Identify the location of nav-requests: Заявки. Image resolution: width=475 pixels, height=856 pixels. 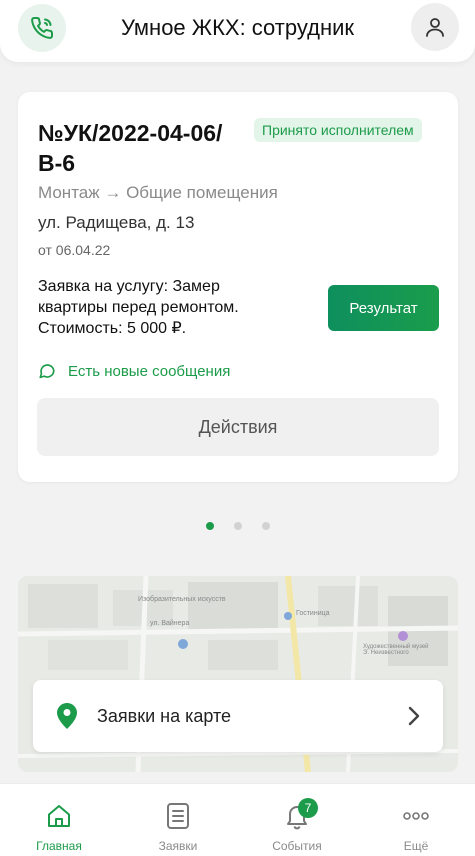
(178, 820).